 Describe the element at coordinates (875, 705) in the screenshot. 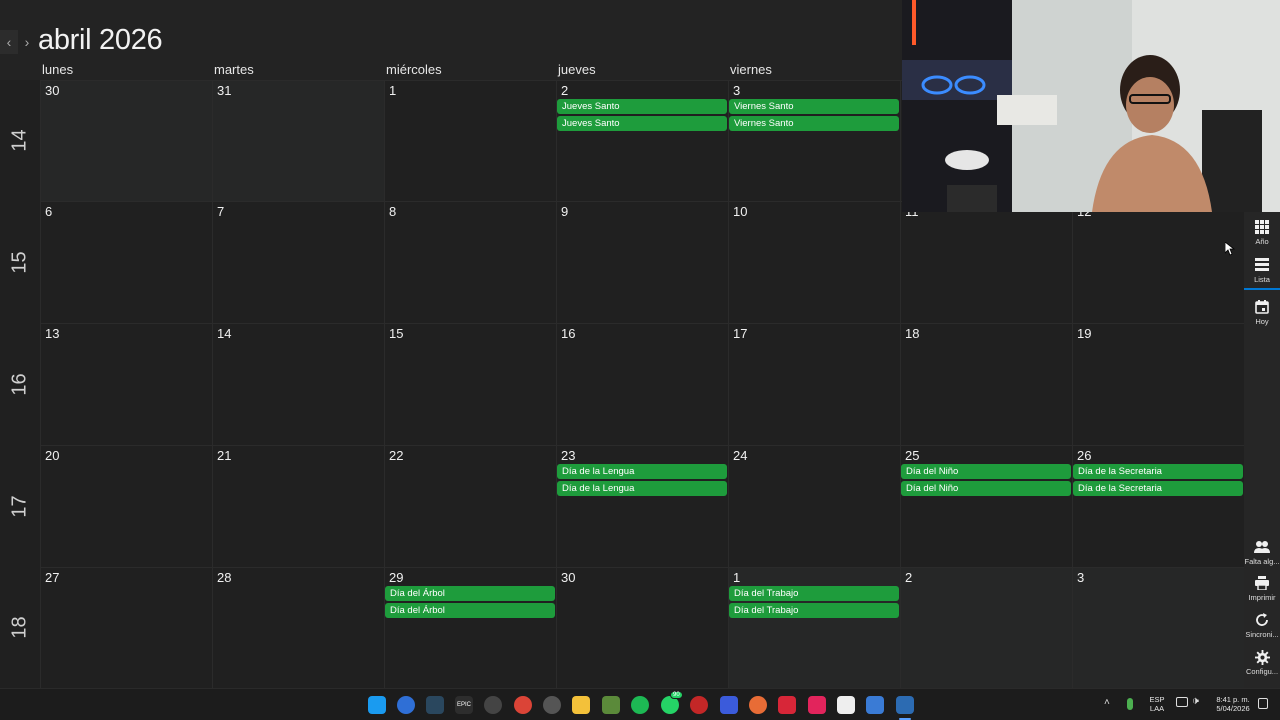

I see `store-icon` at that location.